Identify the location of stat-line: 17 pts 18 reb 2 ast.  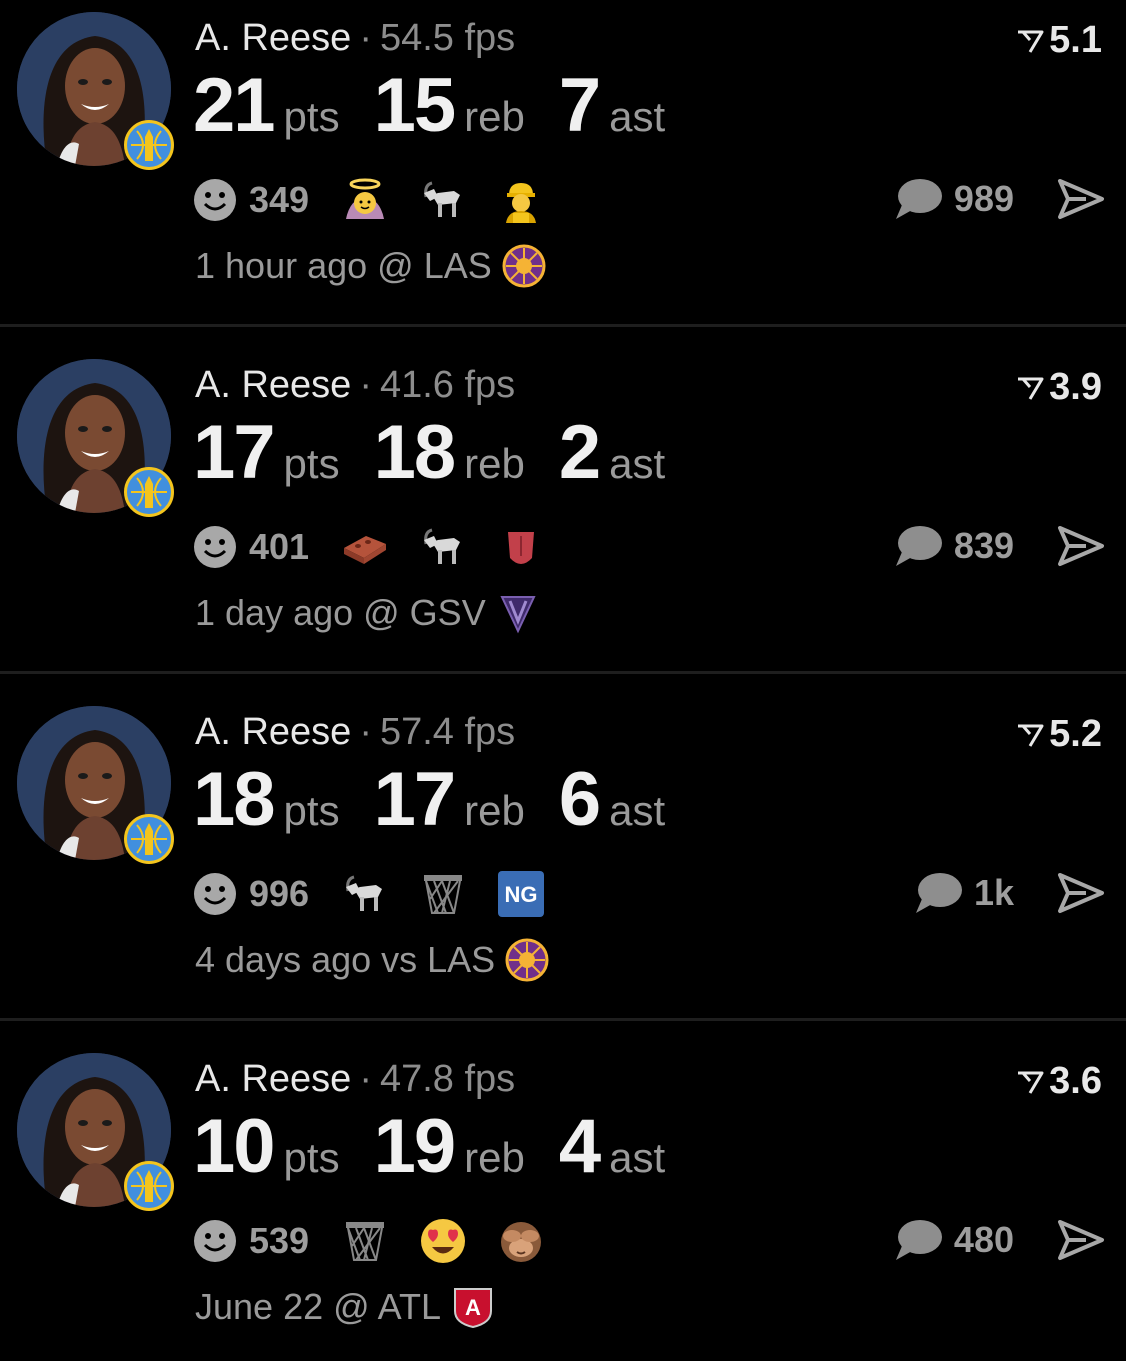
(446, 459).